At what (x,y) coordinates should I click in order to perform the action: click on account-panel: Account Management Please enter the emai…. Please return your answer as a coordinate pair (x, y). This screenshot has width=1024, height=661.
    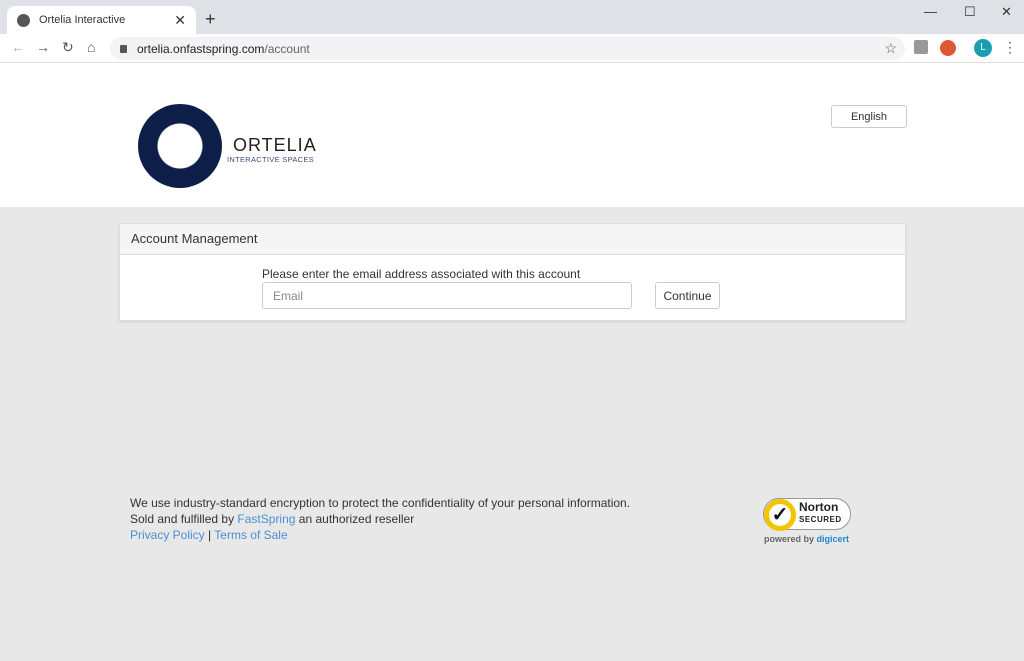
    Looking at the image, I should click on (512, 272).